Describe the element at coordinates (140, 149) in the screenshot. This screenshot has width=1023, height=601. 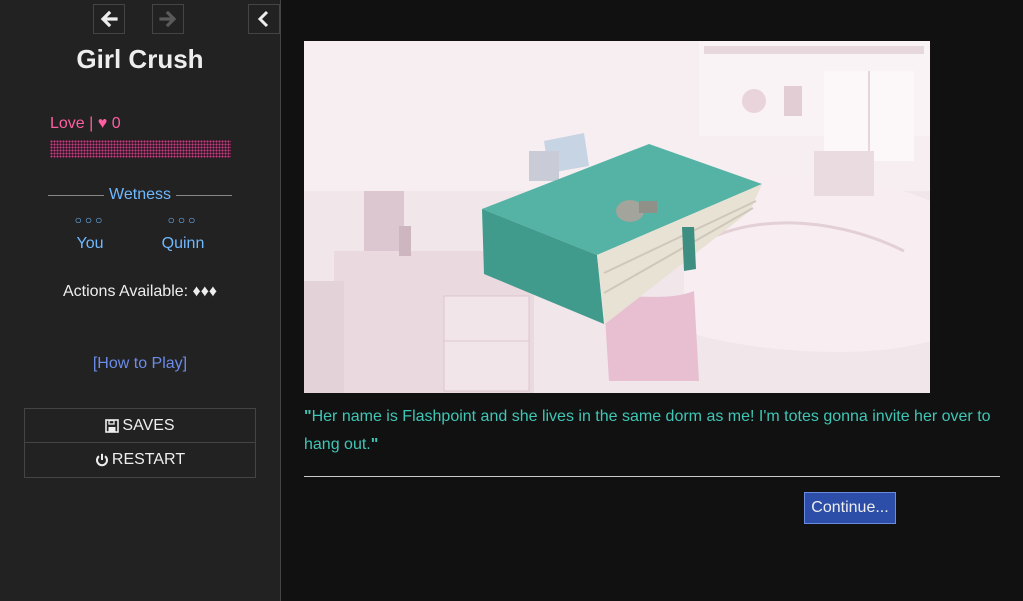
I see `love-meter` at that location.